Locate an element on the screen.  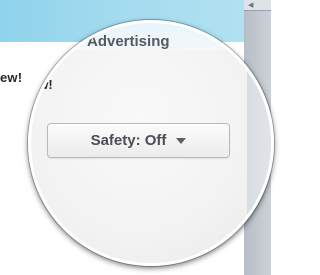
safety-dropdown: Safety: Off is located at coordinates (138, 140).